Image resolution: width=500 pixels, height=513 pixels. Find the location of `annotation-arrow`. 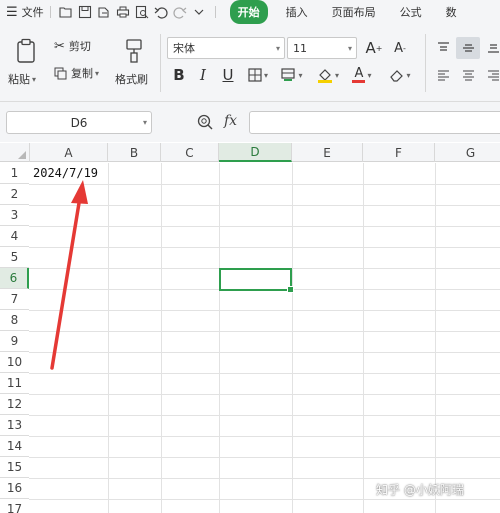

annotation-arrow is located at coordinates (69, 275).